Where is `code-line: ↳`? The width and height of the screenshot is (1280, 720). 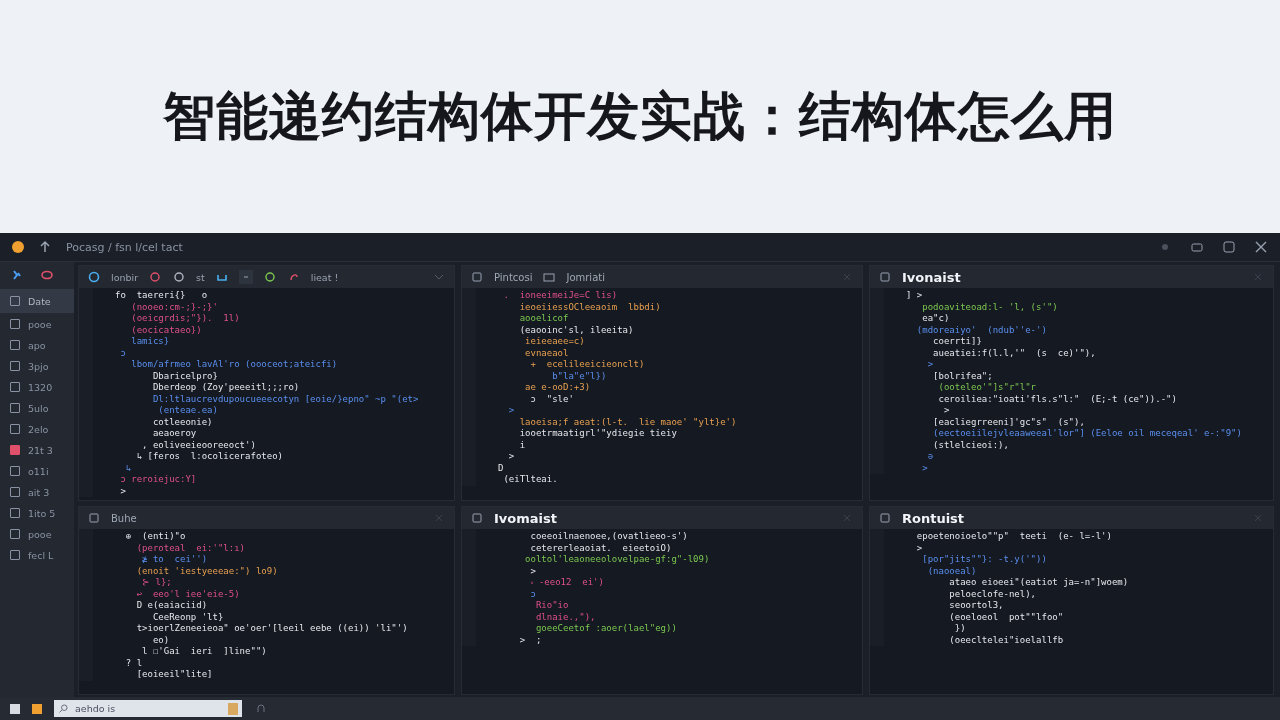
code-line: ↳ is located at coordinates (128, 468).